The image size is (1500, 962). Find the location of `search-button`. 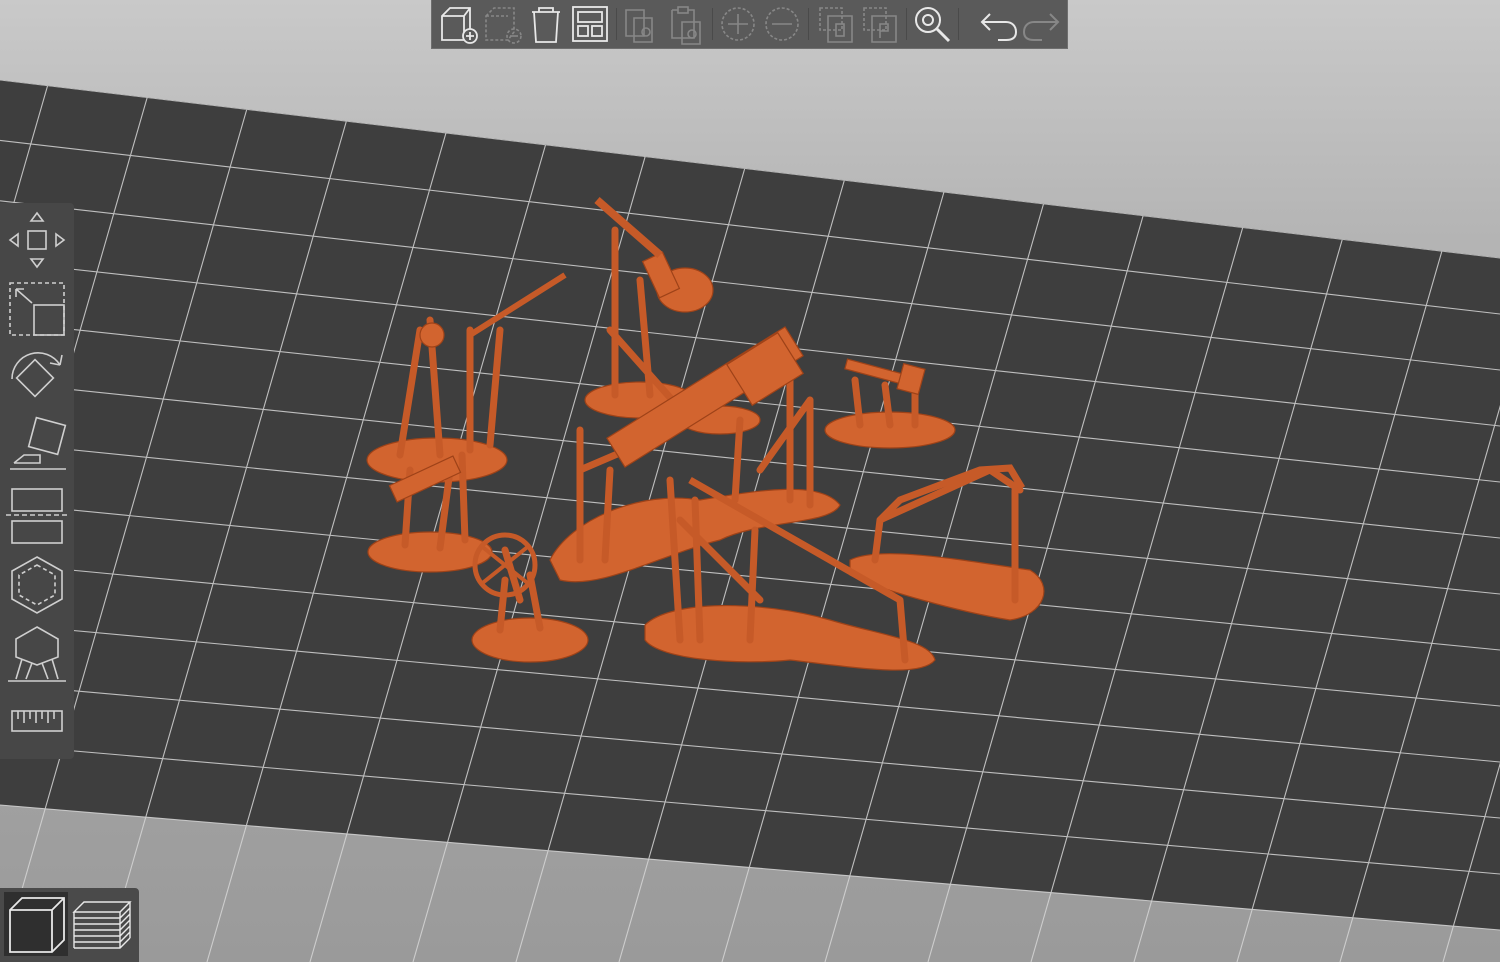

search-button is located at coordinates (932, 24).